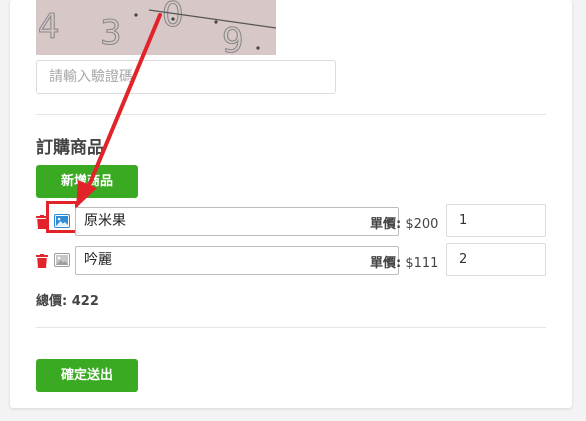 Image resolution: width=586 pixels, height=421 pixels. What do you see at coordinates (237, 221) in the screenshot?
I see `product-select: 原米果` at bounding box center [237, 221].